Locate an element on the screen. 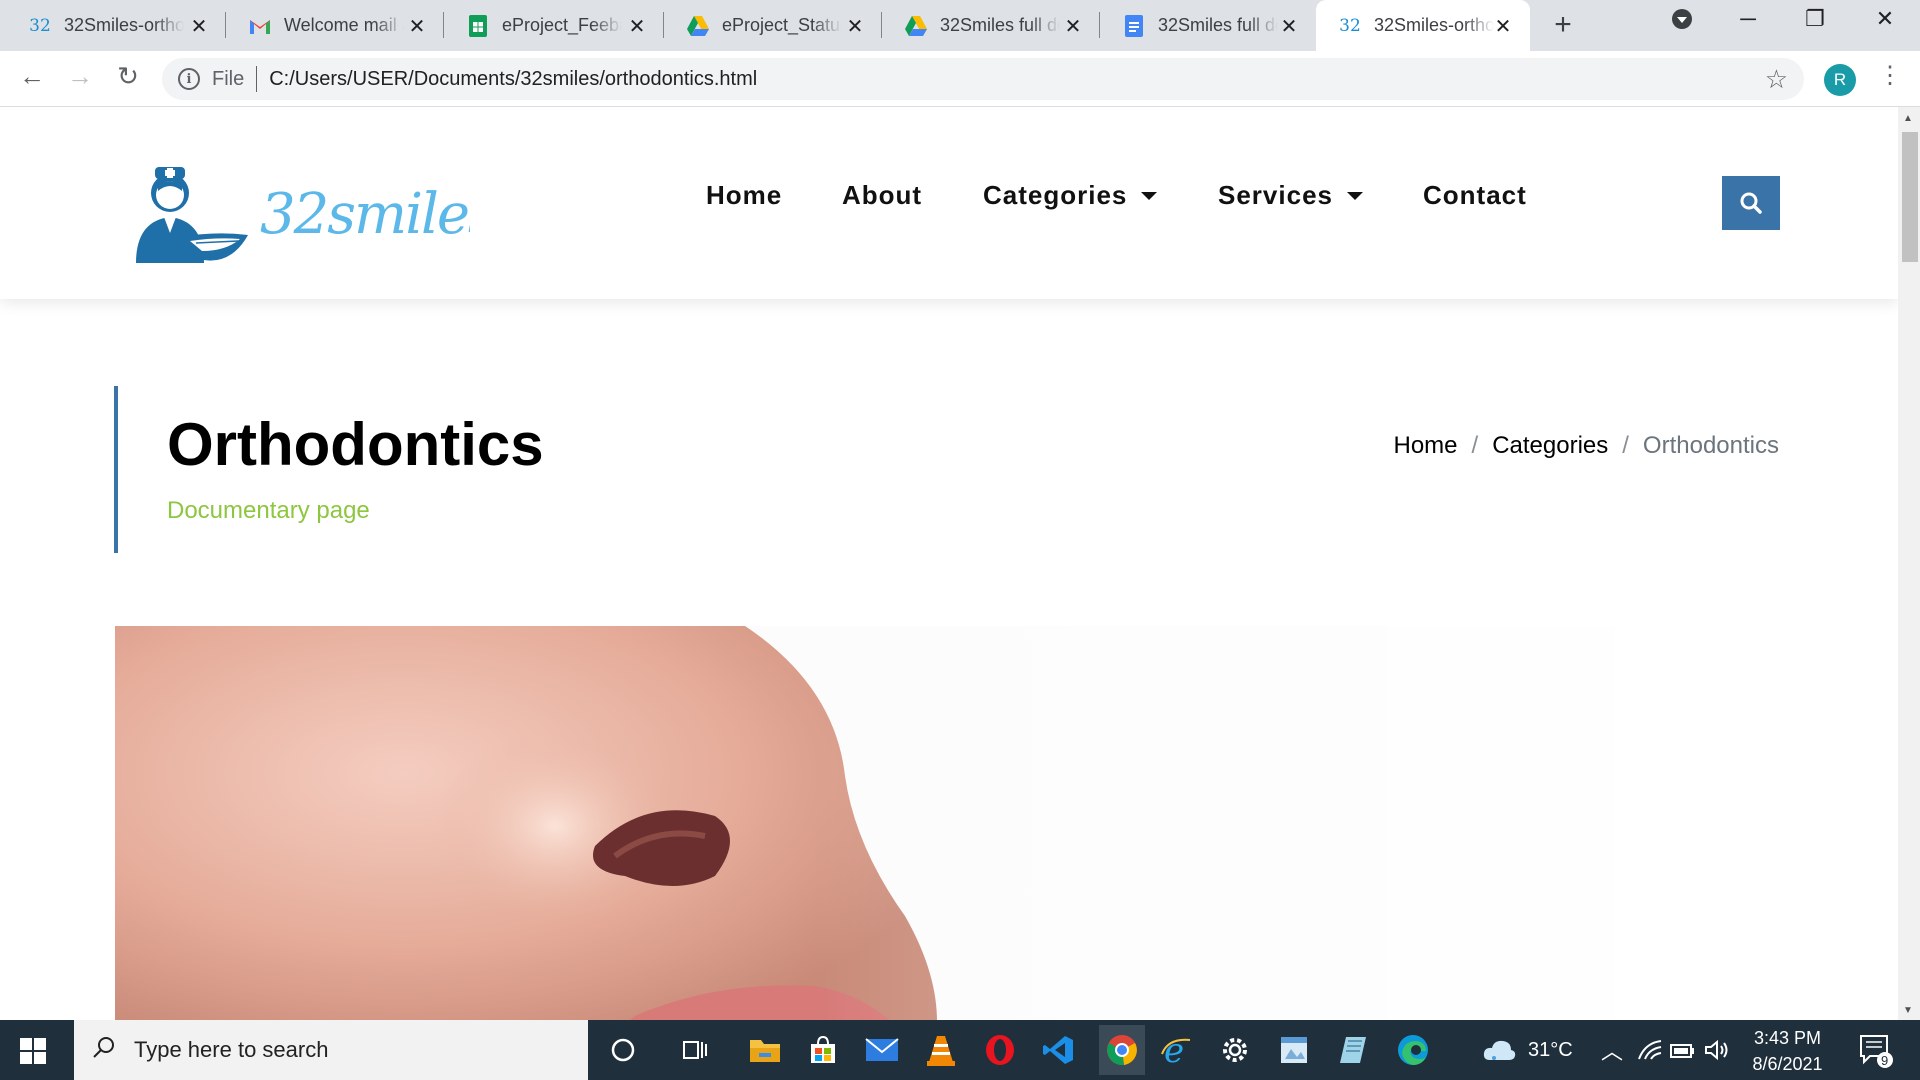 Image resolution: width=1920 pixels, height=1080 pixels. file-explorer-icon is located at coordinates (765, 1050).